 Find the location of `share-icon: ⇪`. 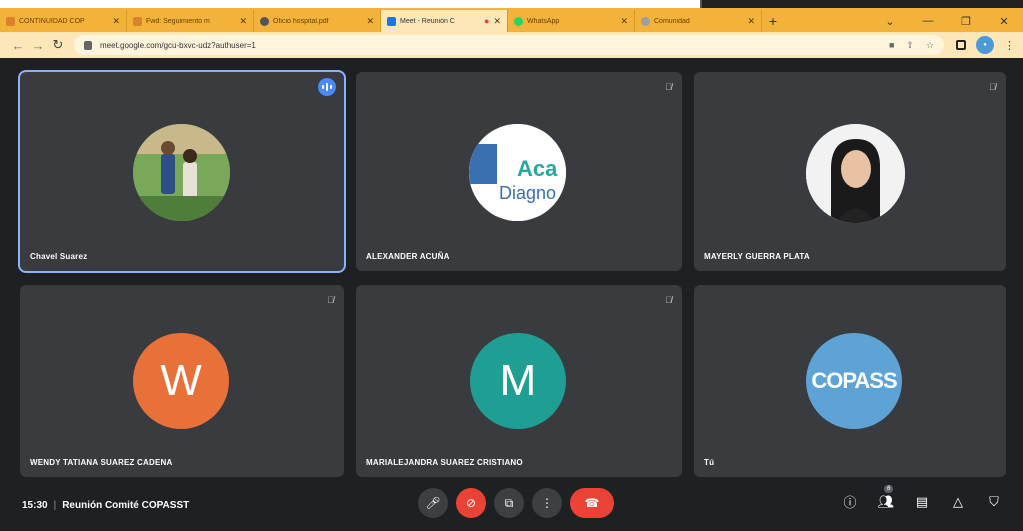

share-icon: ⇪ is located at coordinates (910, 45).